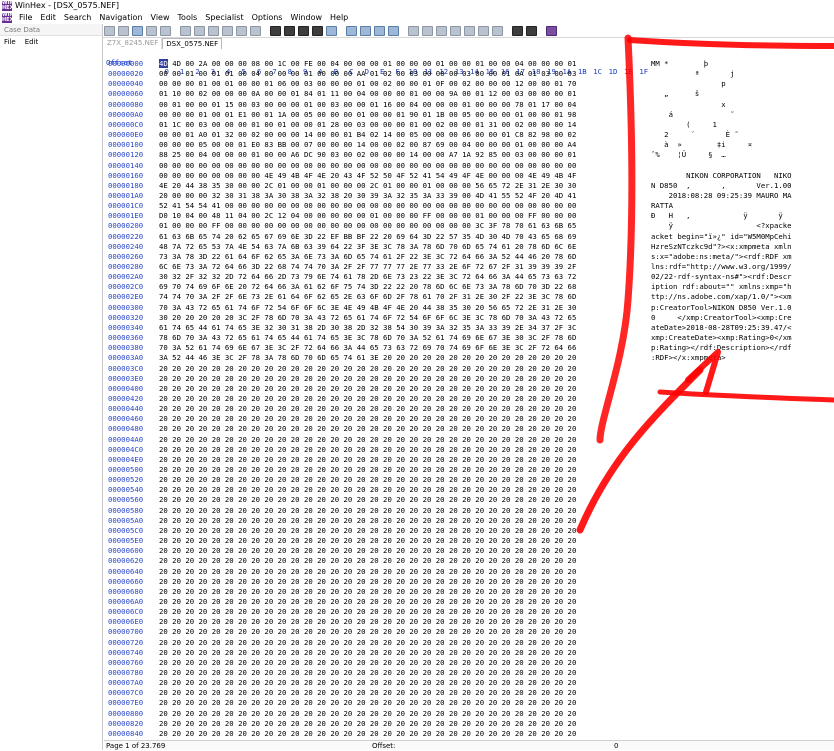  Describe the element at coordinates (165, 30) in the screenshot. I see `properties-icon` at that location.